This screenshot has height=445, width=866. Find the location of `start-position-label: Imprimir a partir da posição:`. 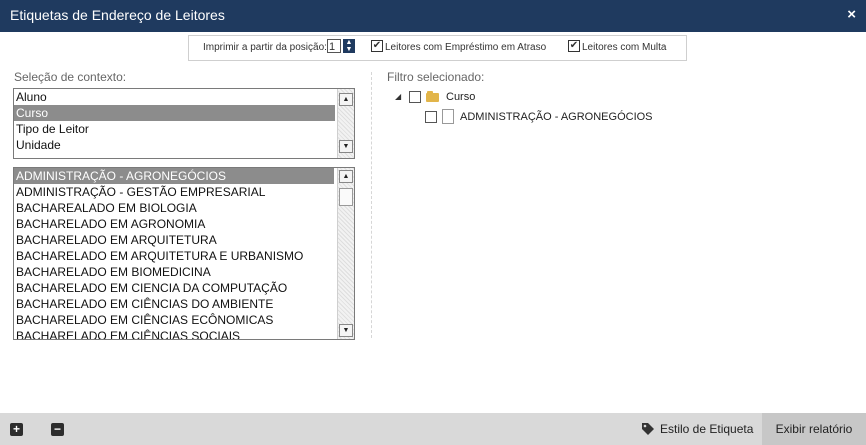

start-position-label: Imprimir a partir da posição: is located at coordinates (265, 47).